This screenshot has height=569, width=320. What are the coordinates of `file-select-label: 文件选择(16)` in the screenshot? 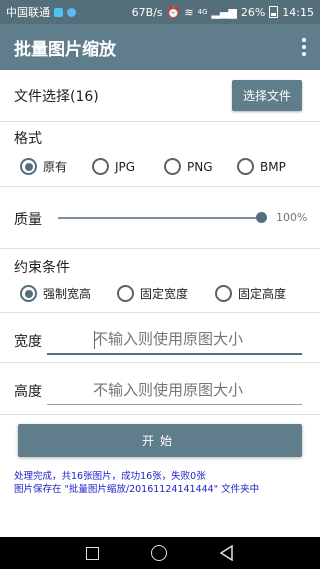 It's located at (56, 96).